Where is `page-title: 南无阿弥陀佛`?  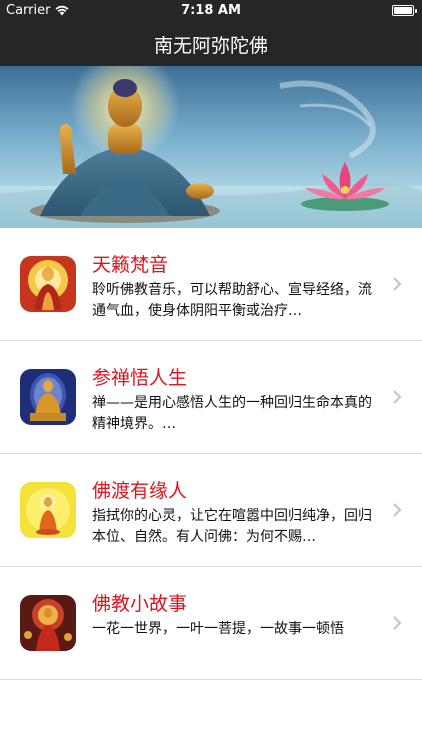
page-title: 南无阿弥陀佛 is located at coordinates (210, 45).